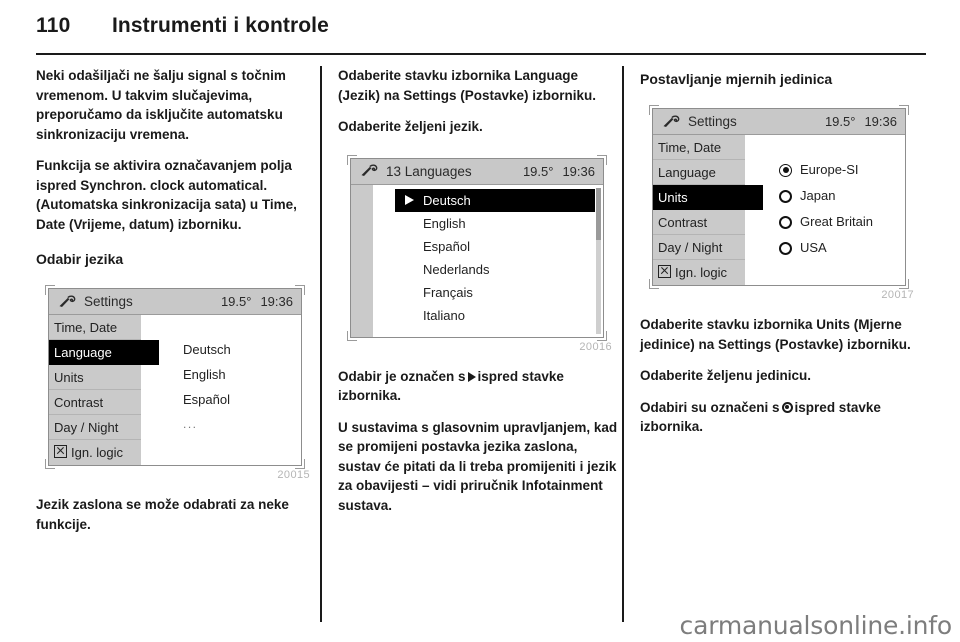 This screenshot has width=960, height=642. What do you see at coordinates (897, 295) in the screenshot?
I see `figure-id-20017: 20017` at bounding box center [897, 295].